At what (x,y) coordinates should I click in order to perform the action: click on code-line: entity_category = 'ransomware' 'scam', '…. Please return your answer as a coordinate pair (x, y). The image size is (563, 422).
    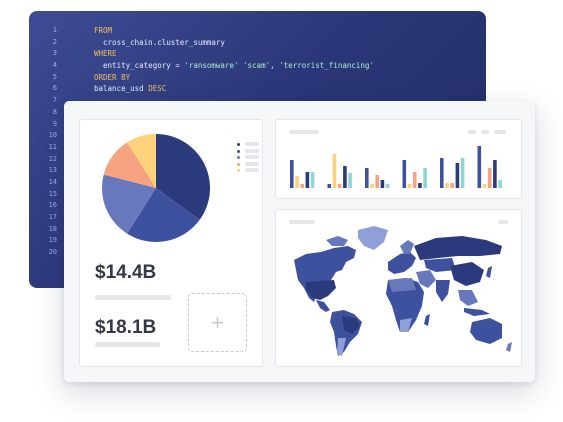
    Looking at the image, I should click on (234, 66).